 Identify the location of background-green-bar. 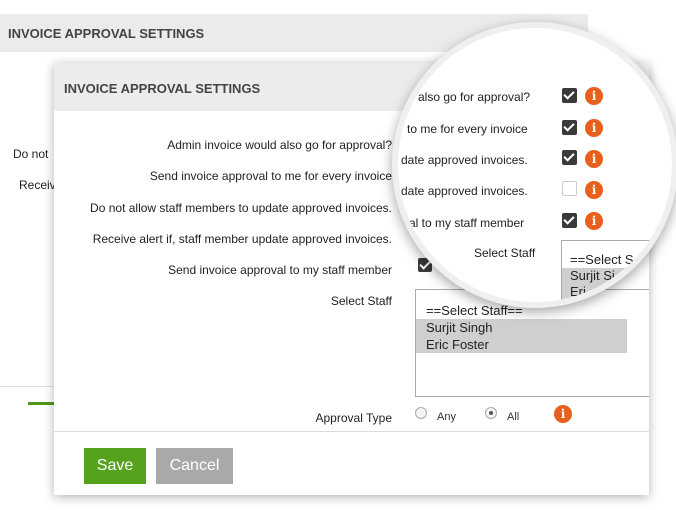
(41, 403).